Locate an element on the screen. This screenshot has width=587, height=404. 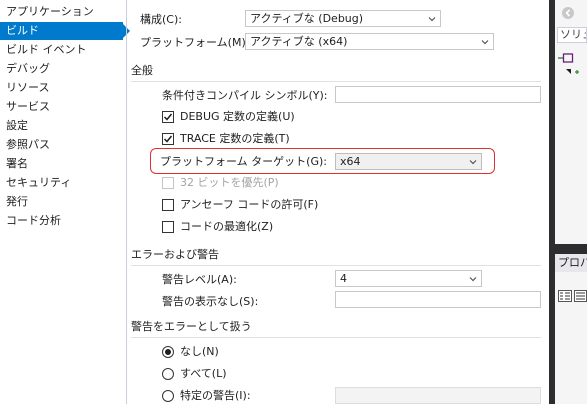
radio-all-label: すべて(L) is located at coordinates (203, 373).